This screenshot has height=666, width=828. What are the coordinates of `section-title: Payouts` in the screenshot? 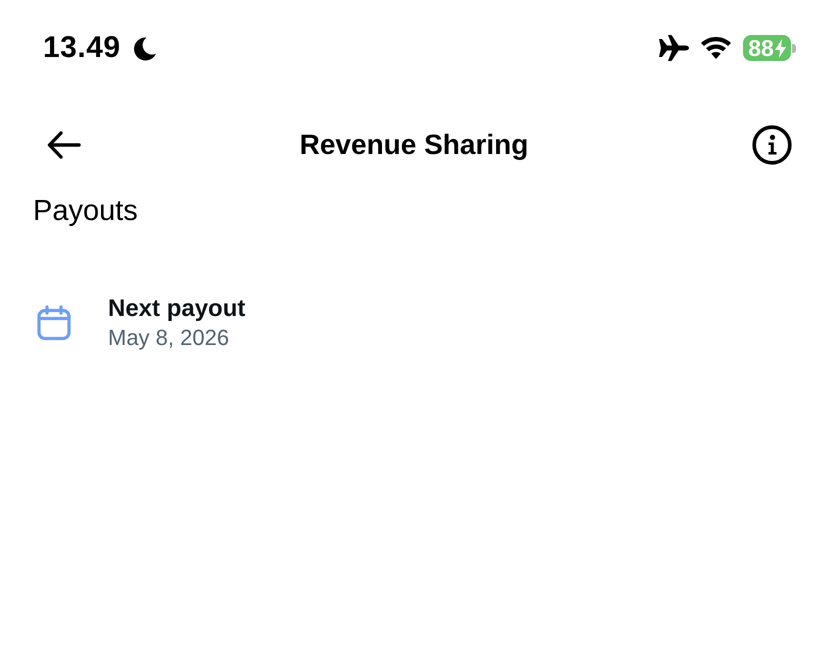 It's located at (85, 211).